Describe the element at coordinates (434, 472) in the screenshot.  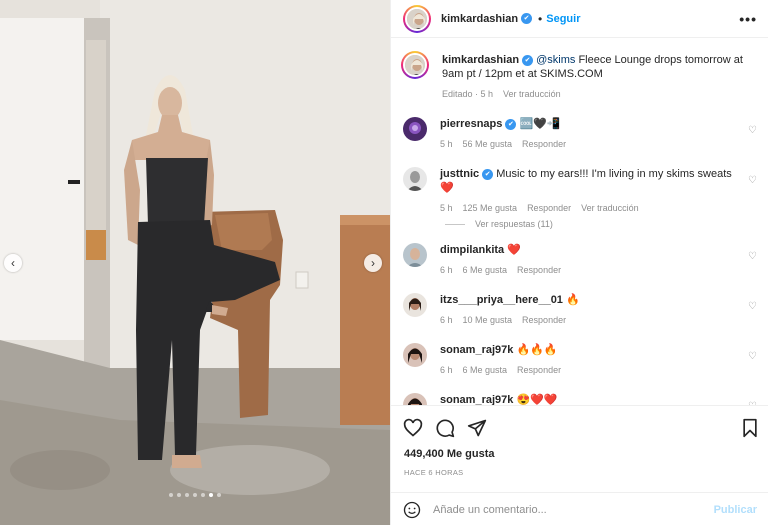
I see `post-time: HACE 6 HORAS` at that location.